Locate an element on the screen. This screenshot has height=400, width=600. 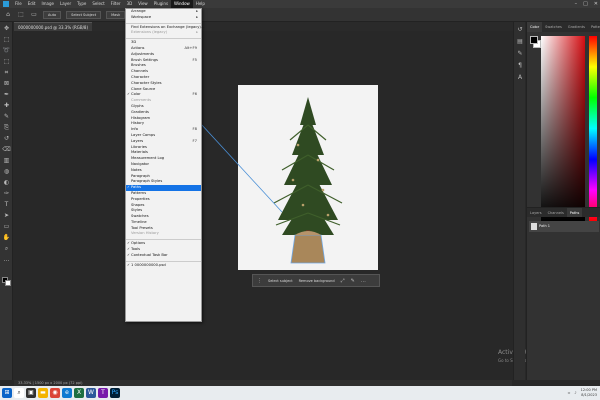
window-menu-item-extensions-legacy: Extensions (legacy) ▸ is located at coordinates (163, 33).